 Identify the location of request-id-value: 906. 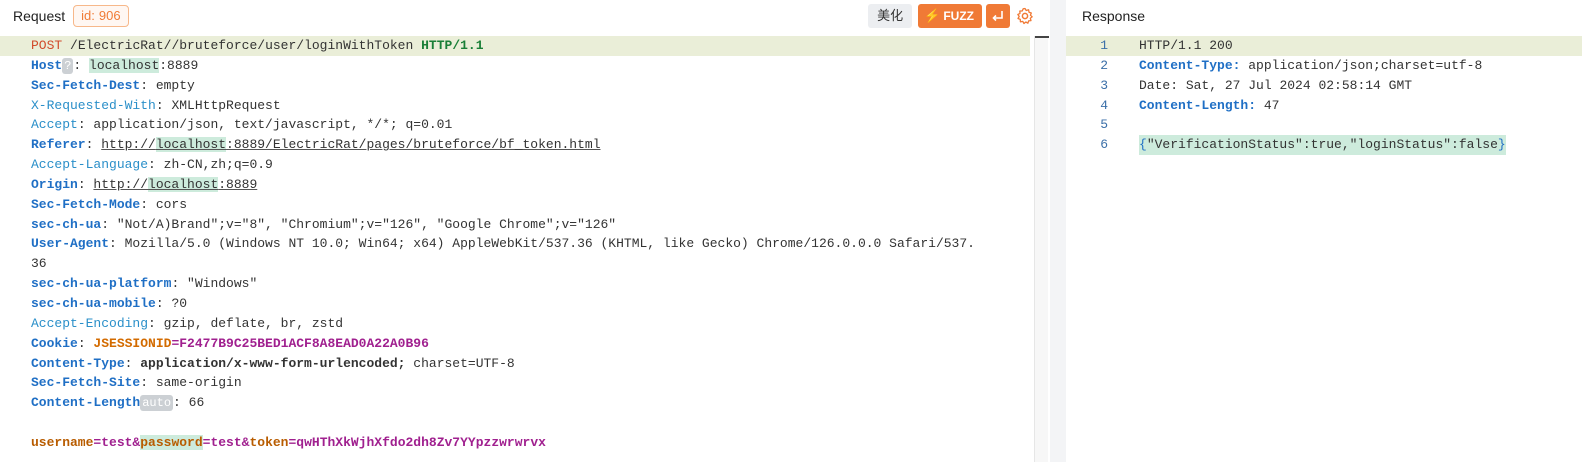
(109, 15).